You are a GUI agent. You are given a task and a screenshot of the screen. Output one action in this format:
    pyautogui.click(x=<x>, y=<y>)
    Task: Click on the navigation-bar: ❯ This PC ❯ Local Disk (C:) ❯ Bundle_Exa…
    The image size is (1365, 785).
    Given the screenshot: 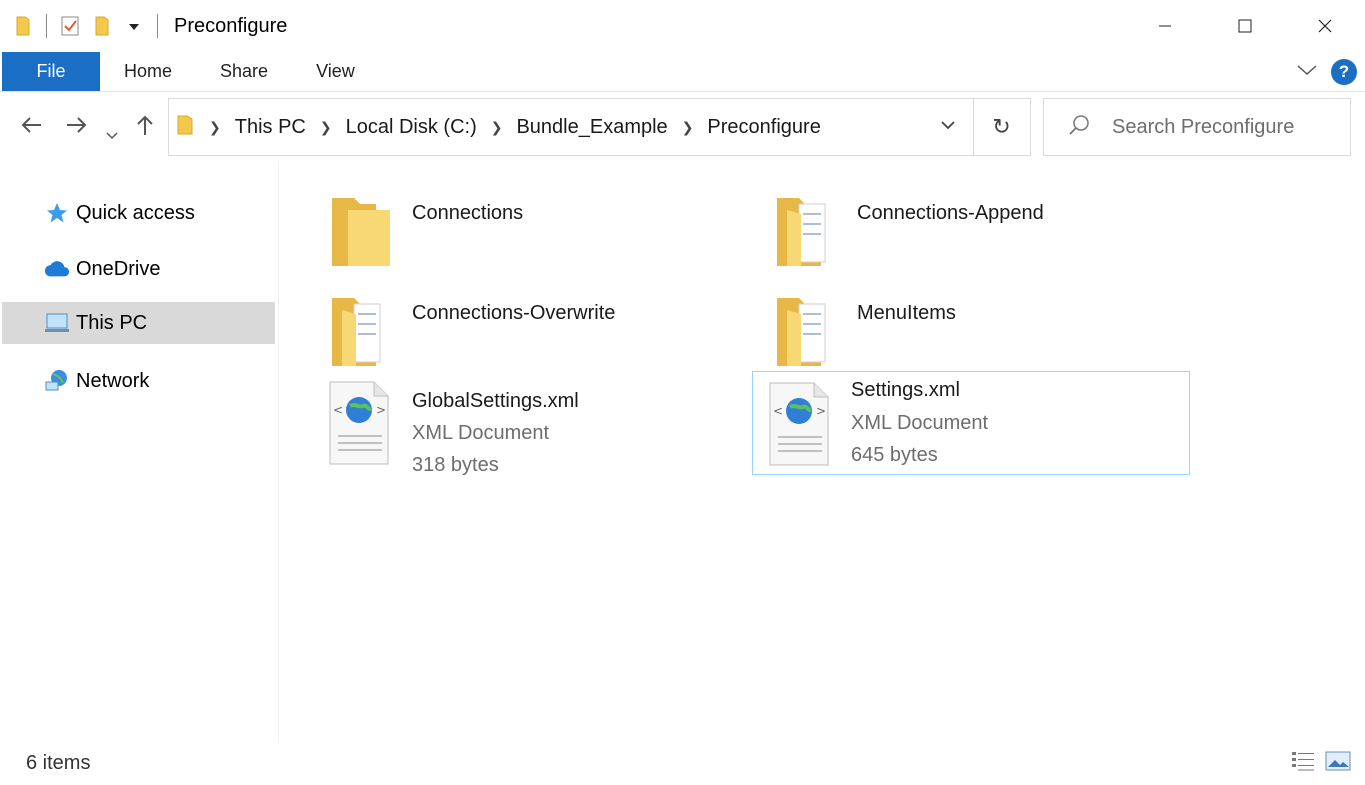 What is the action you would take?
    pyautogui.click(x=682, y=127)
    